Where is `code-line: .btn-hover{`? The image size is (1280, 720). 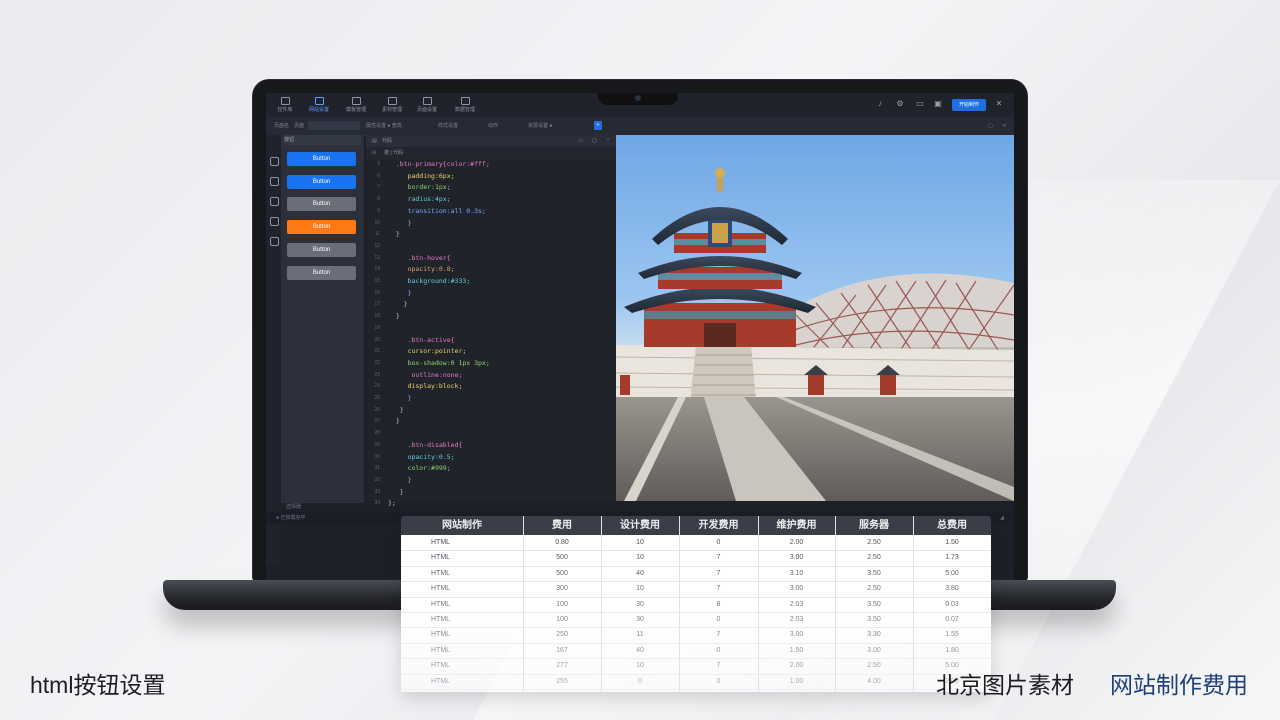
code-line: .btn-hover{ is located at coordinates (419, 258).